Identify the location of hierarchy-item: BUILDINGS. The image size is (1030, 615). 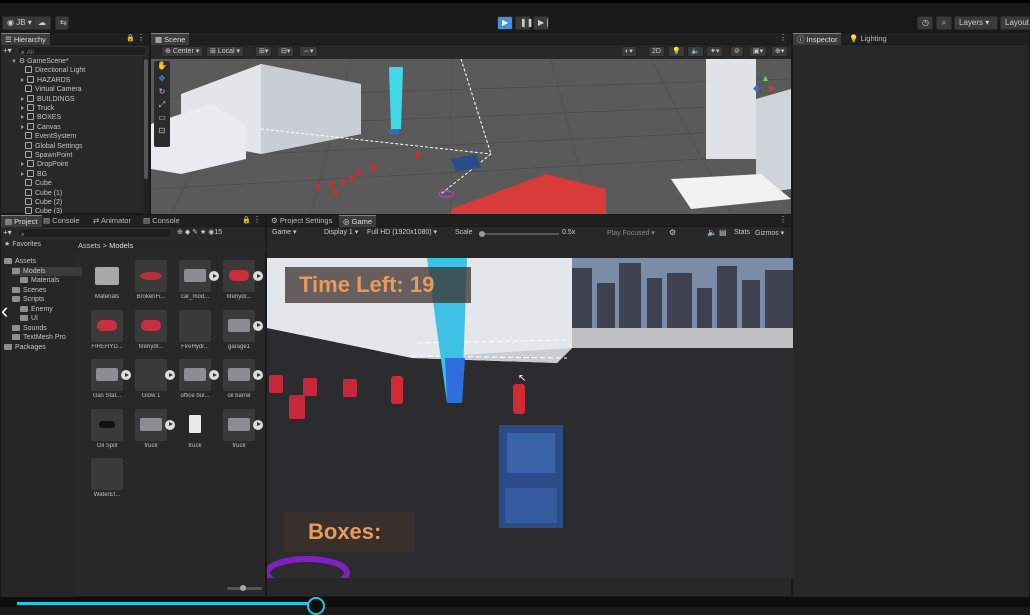
(48, 99).